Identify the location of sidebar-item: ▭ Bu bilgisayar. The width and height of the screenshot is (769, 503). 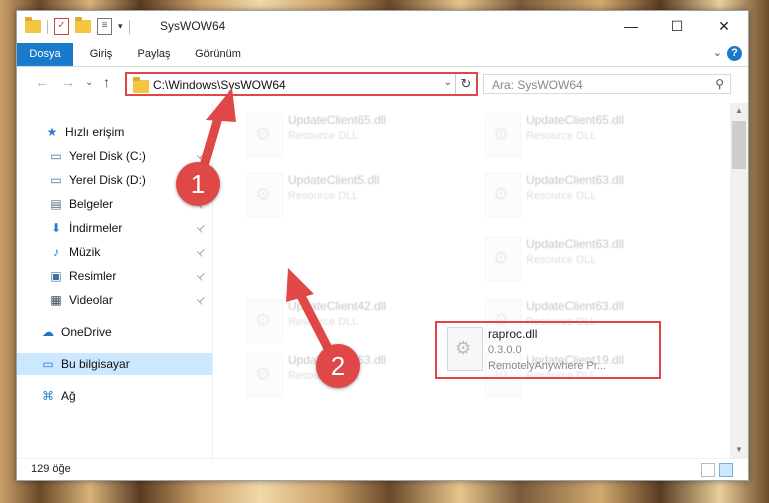
(114, 364).